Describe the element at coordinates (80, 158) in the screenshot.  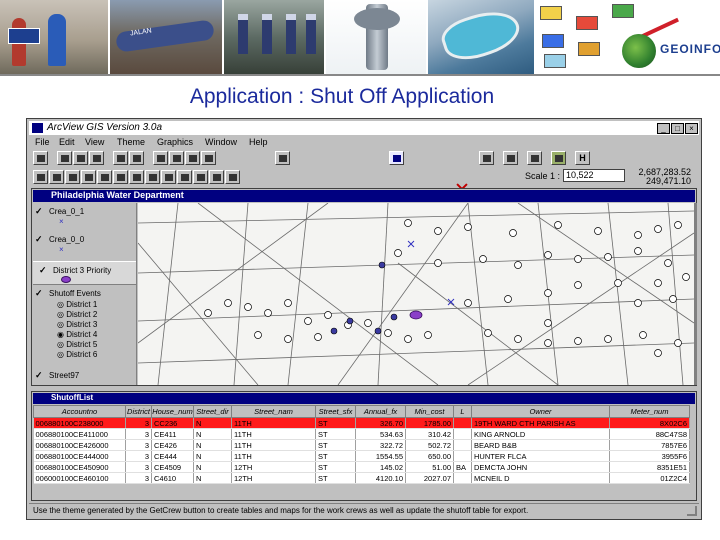
I see `theme-properties-button` at that location.